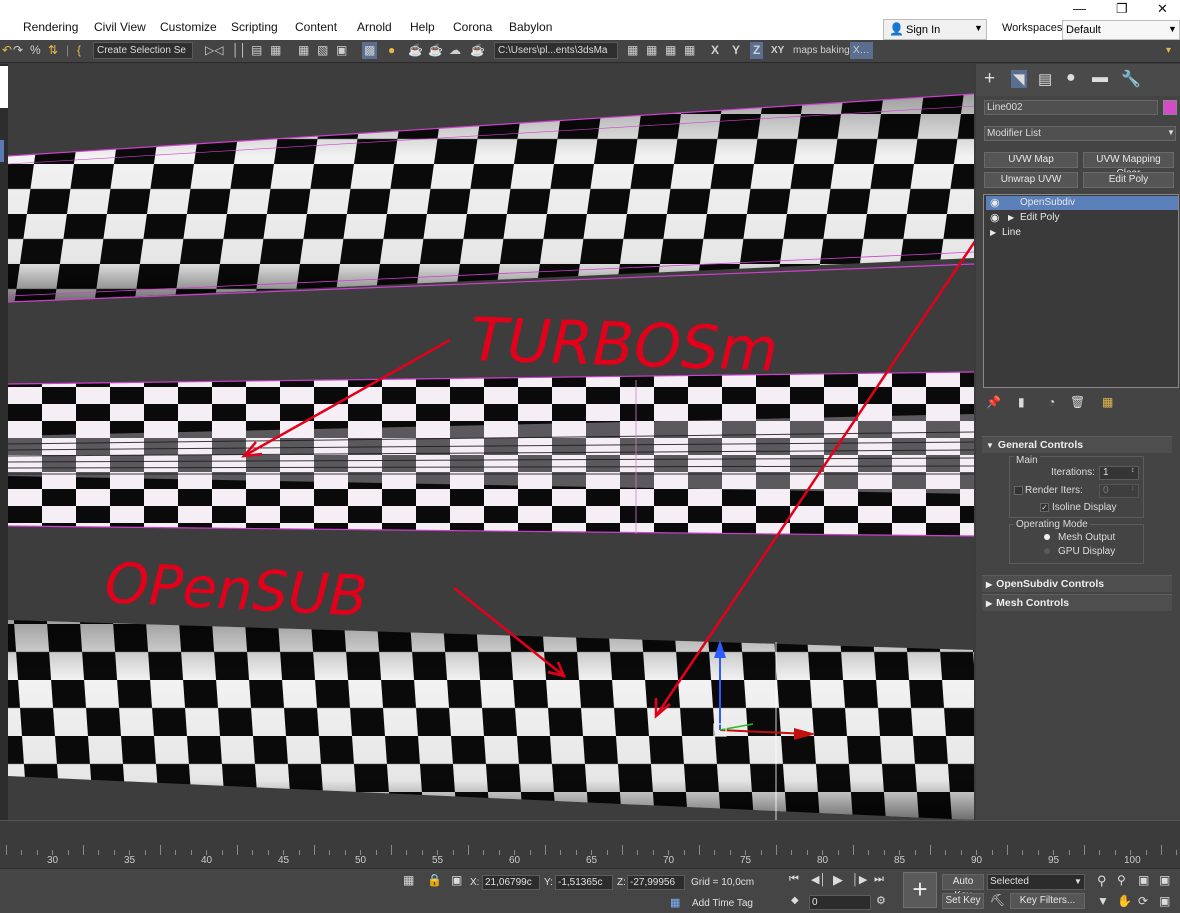  Describe the element at coordinates (1018, 490) in the screenshot. I see `render-iters-checkbox` at that location.